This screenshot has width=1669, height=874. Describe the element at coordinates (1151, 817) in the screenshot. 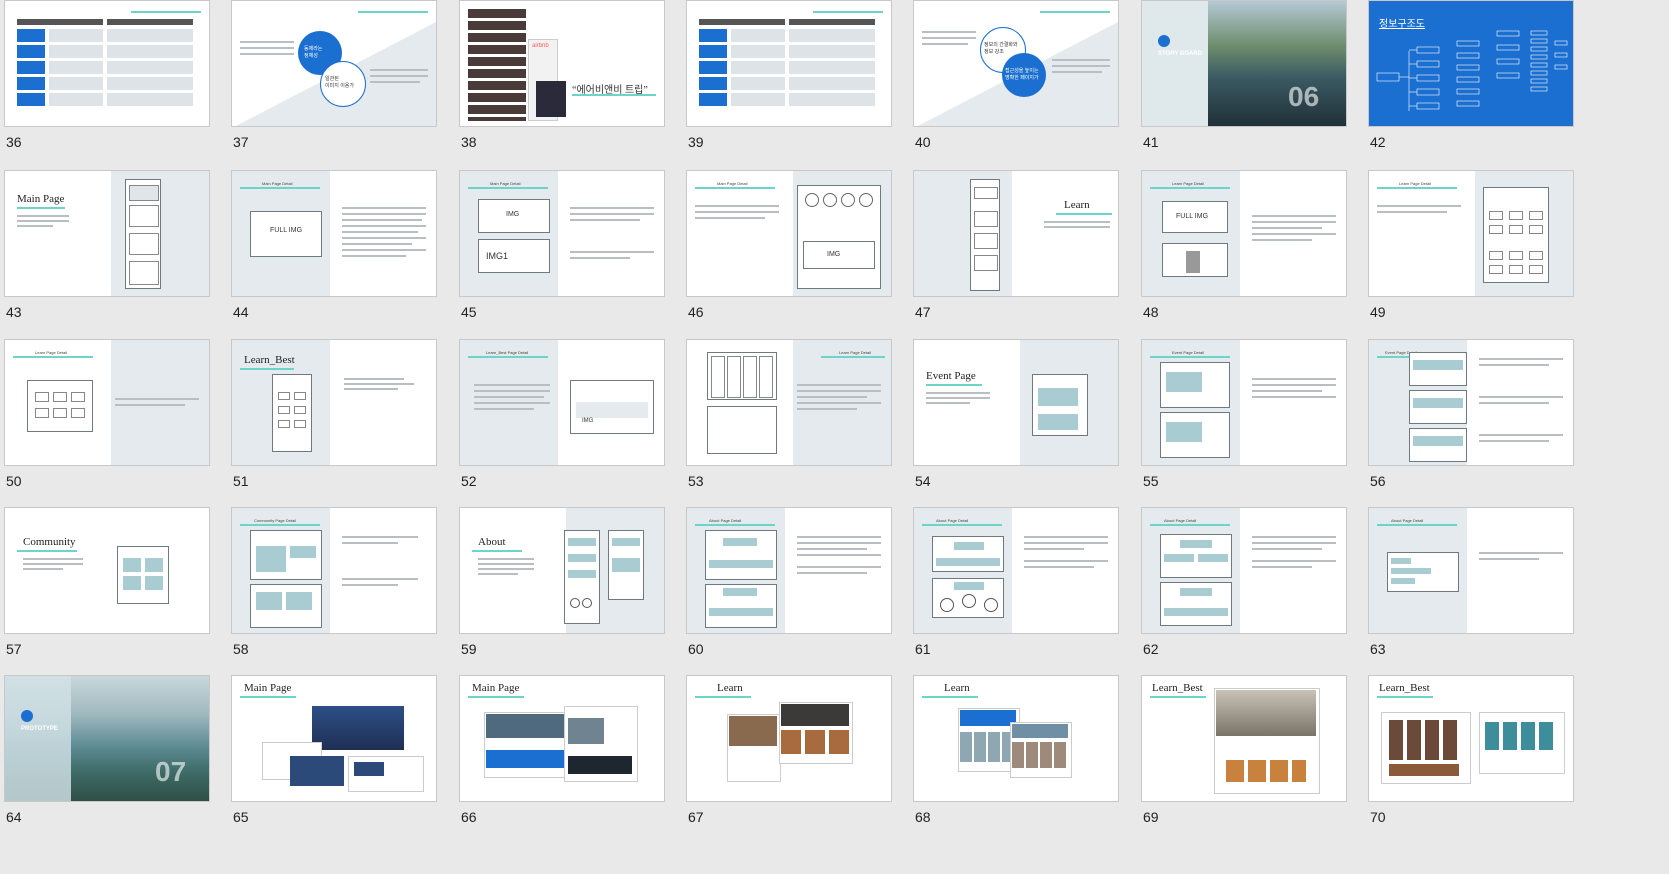

I see `slide-number: 69` at that location.